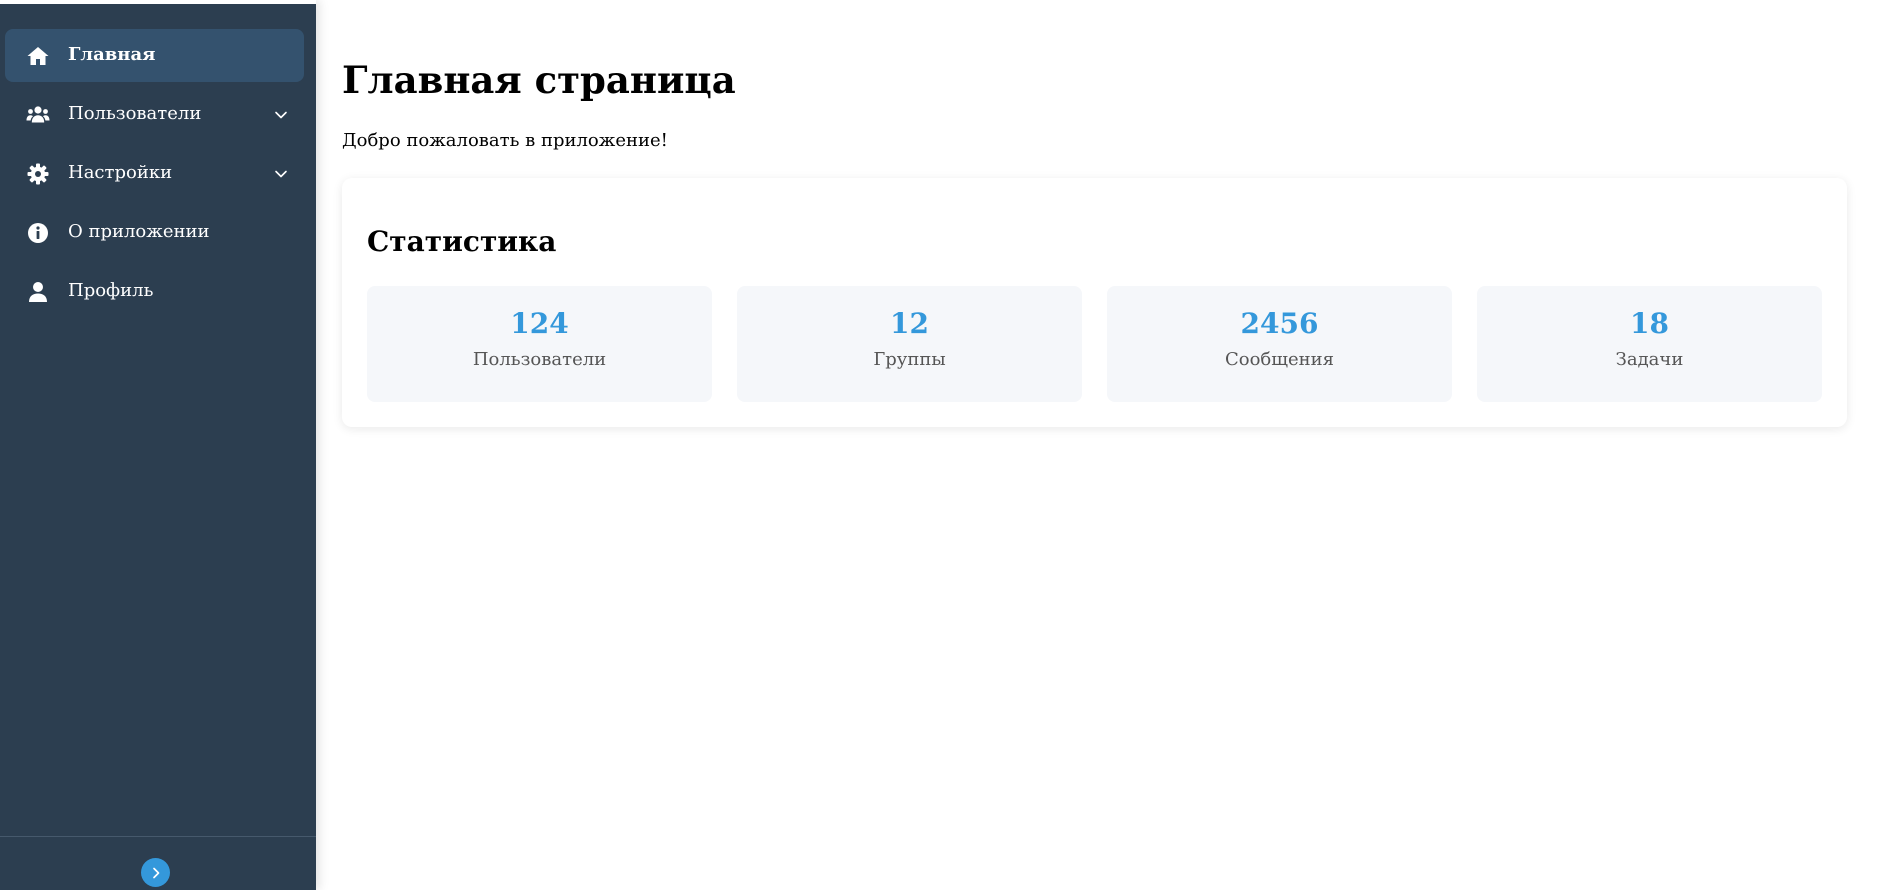 The height and width of the screenshot is (890, 1883). Describe the element at coordinates (909, 323) in the screenshot. I see `stat-value: 12` at that location.